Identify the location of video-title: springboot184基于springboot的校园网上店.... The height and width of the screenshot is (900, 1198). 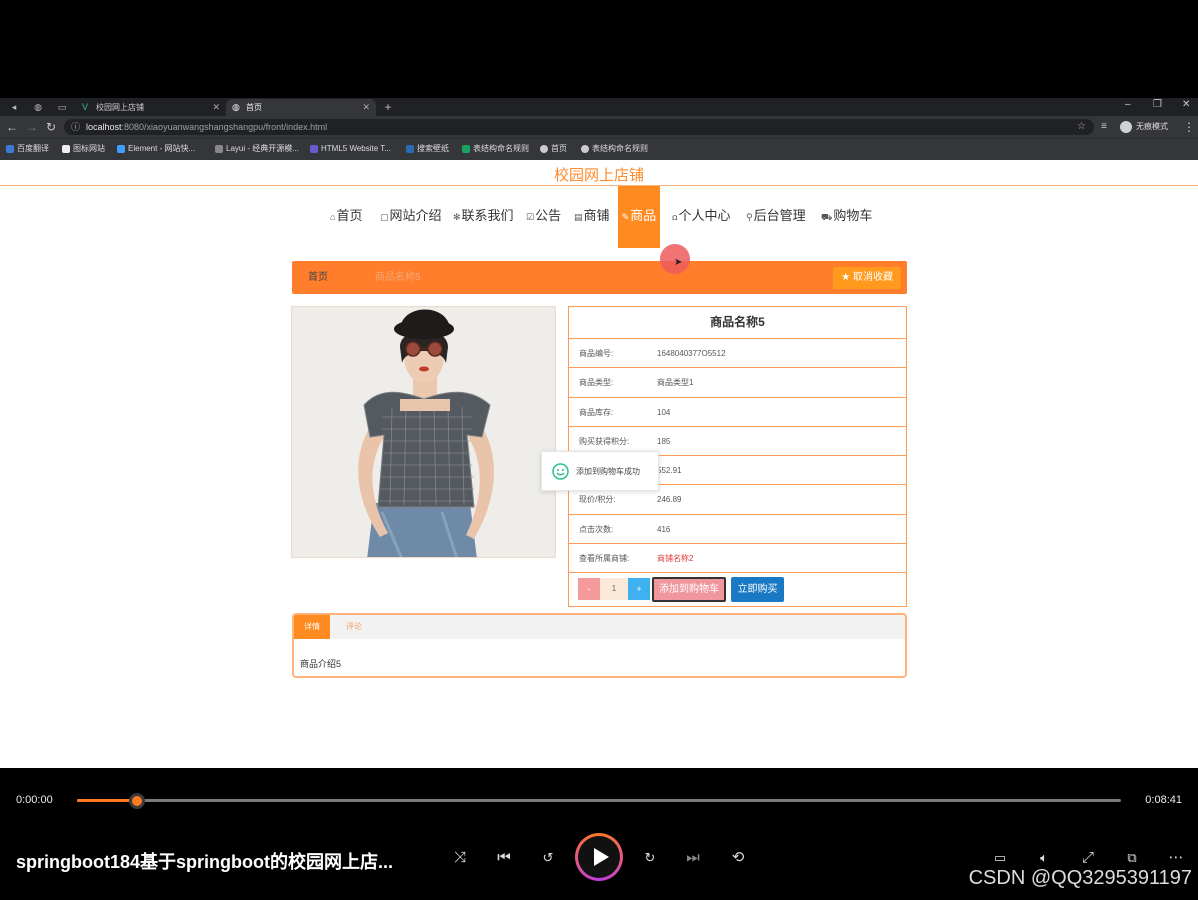
(204, 862).